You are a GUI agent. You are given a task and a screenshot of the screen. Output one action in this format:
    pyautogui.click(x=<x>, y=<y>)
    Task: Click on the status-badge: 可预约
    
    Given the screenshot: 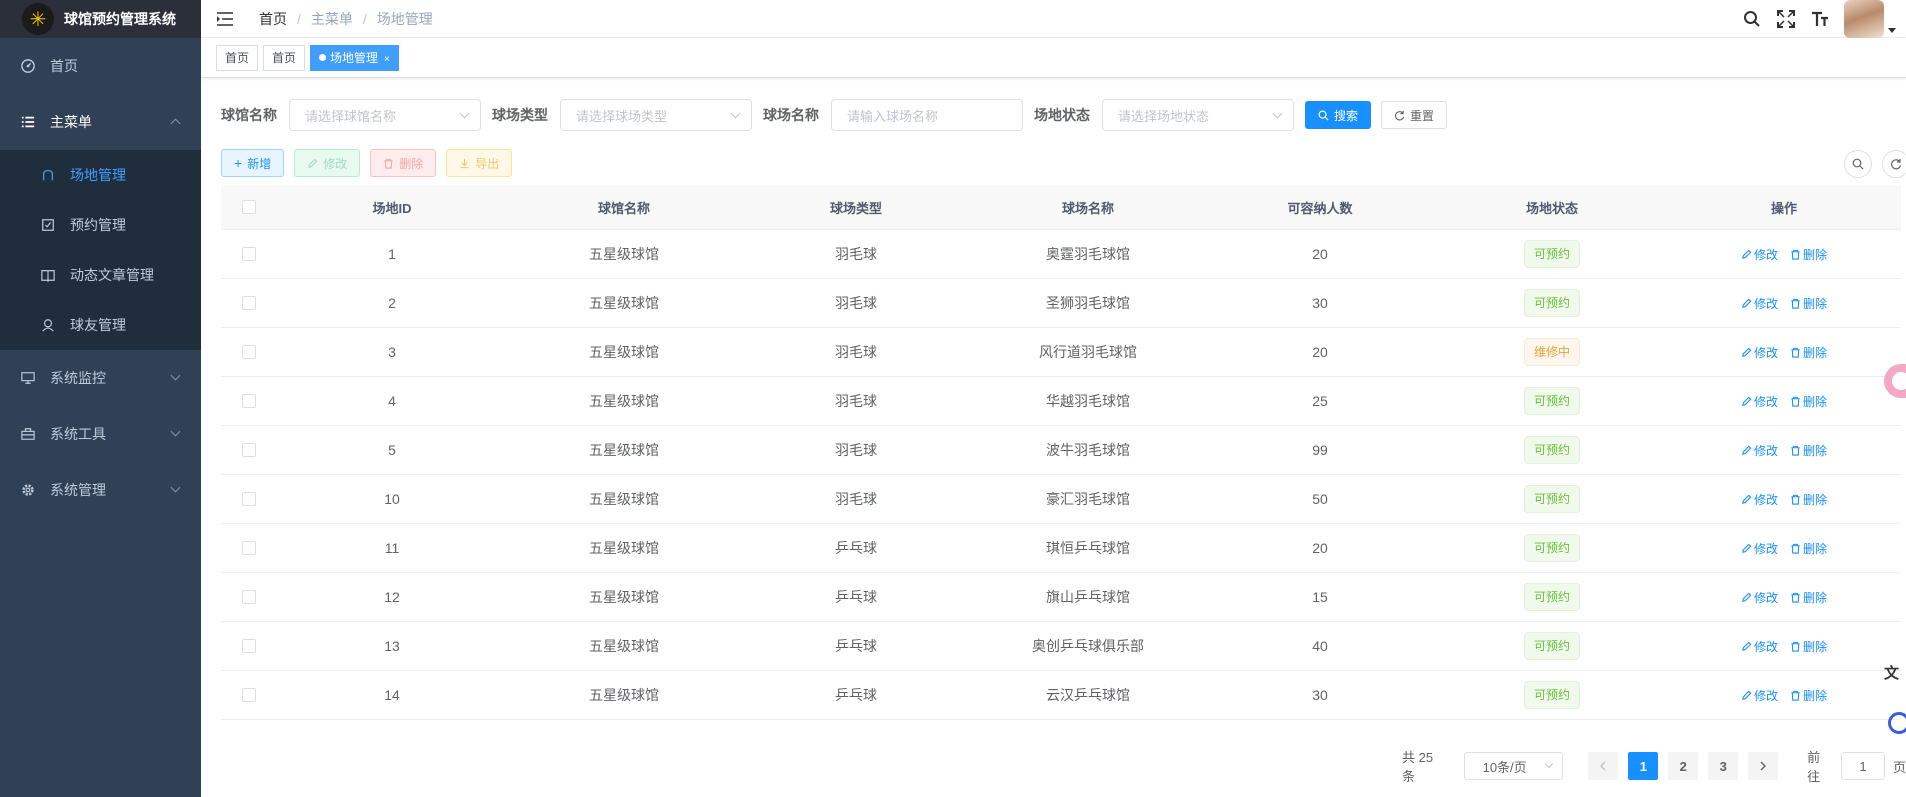 What is the action you would take?
    pyautogui.click(x=1551, y=695)
    